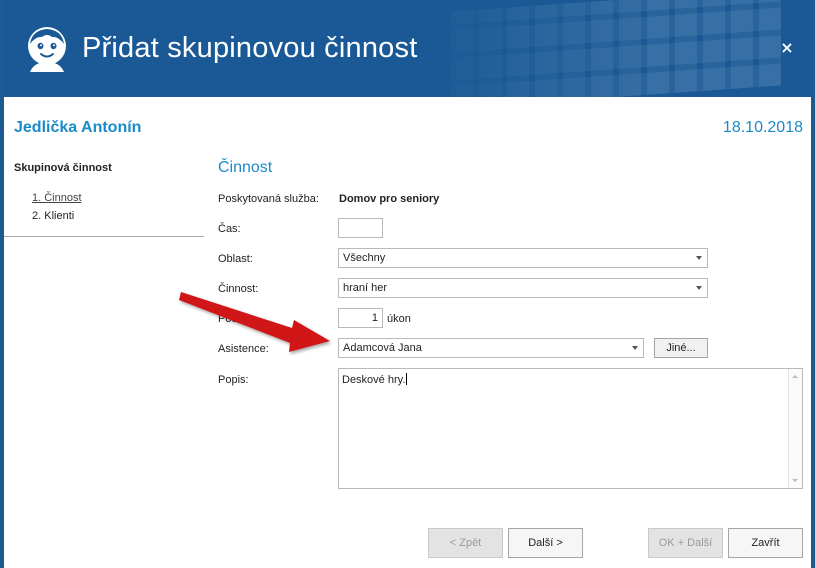 The width and height of the screenshot is (815, 568). What do you see at coordinates (234, 319) in the screenshot?
I see `count-label: Počet:` at bounding box center [234, 319].